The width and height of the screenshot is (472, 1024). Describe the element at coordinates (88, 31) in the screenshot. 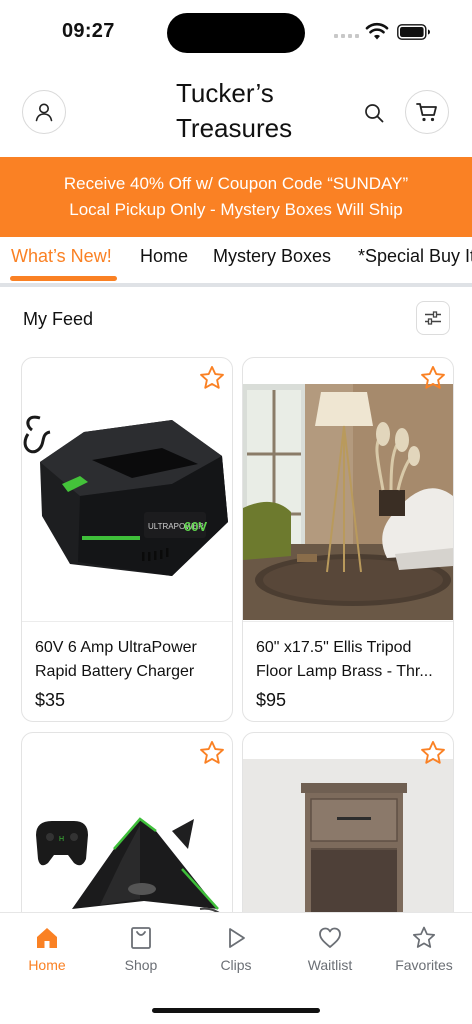

I see `status-time: 09:27` at that location.